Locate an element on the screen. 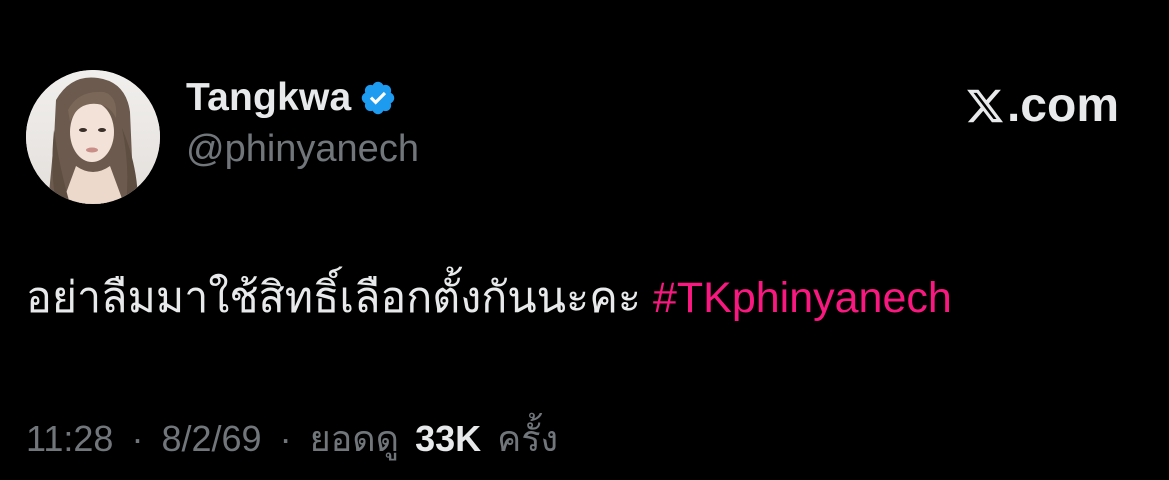 Image resolution: width=1169 pixels, height=480 pixels. profile-photo-icon is located at coordinates (93, 137).